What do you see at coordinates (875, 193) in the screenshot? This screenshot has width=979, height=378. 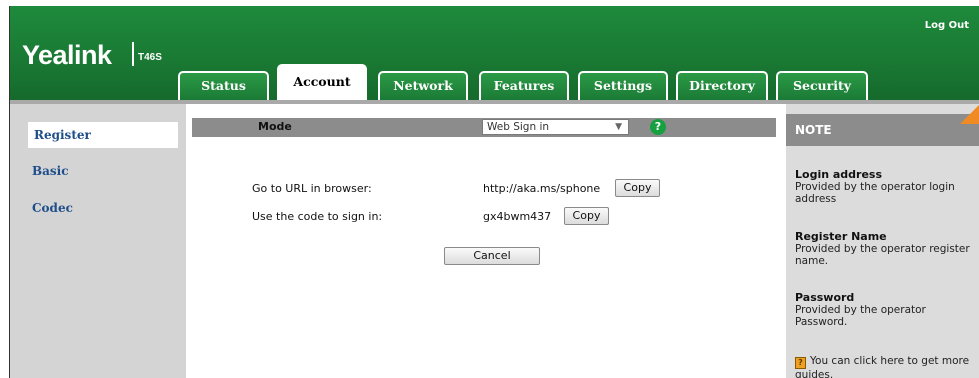 I see `note-text-login-address: Provided by the operator login address` at bounding box center [875, 193].